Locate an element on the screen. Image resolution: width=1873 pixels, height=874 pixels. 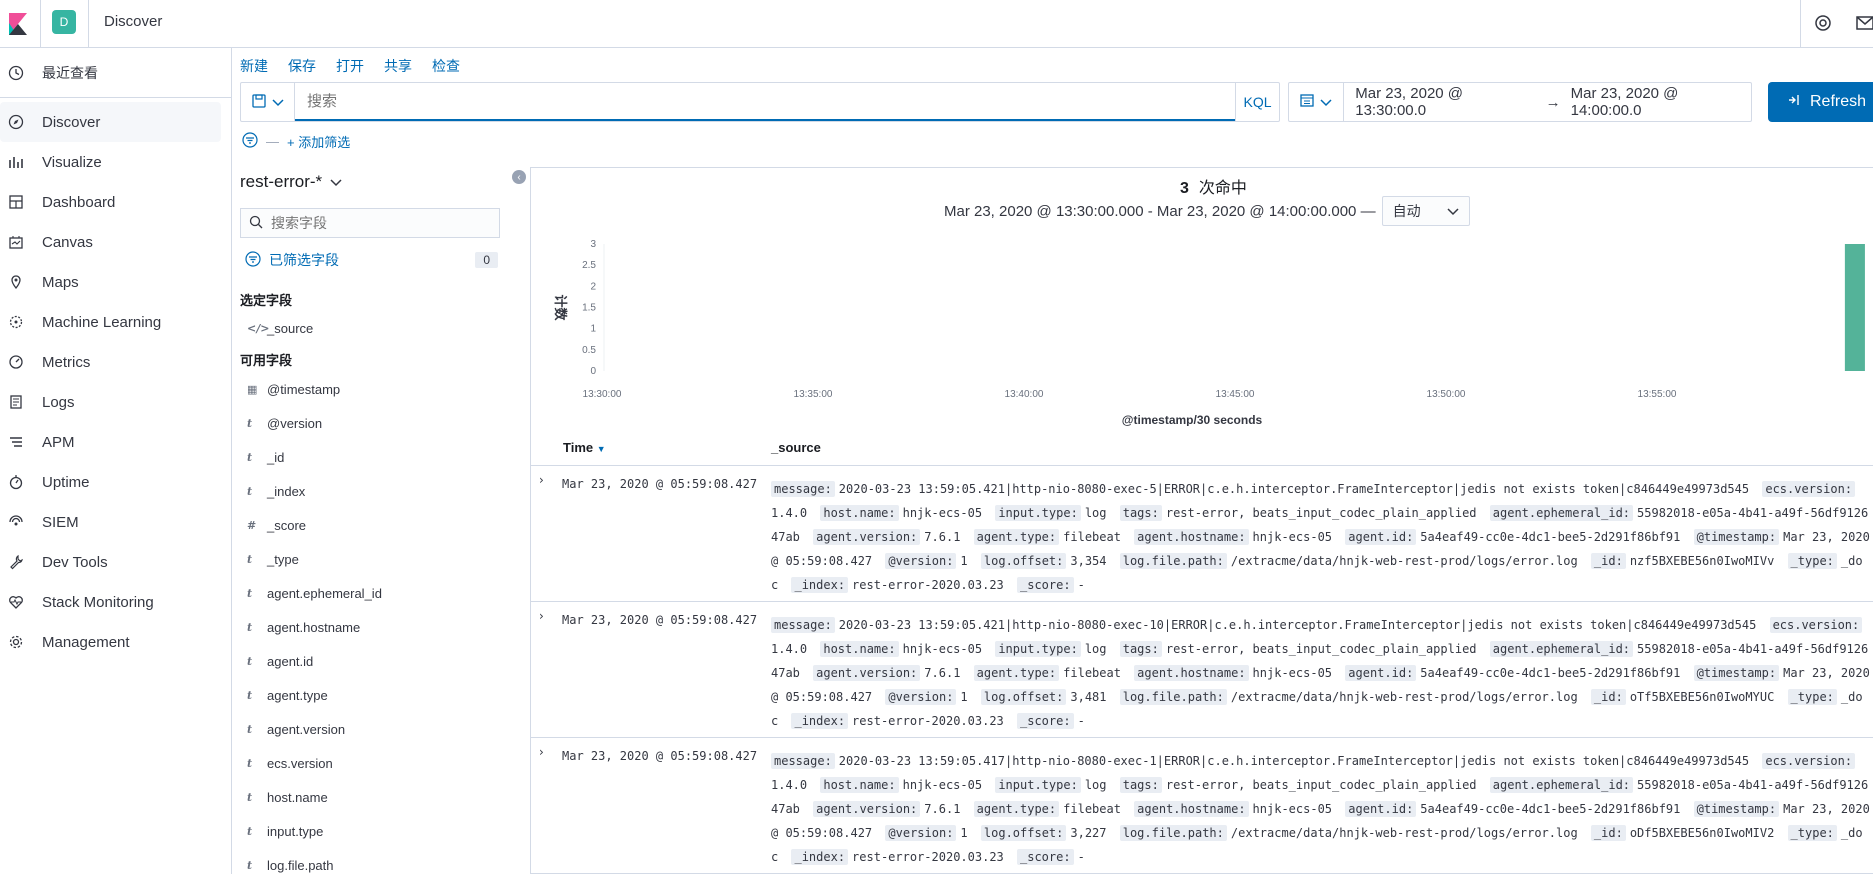
field-type-icon: t is located at coordinates (250, 457).